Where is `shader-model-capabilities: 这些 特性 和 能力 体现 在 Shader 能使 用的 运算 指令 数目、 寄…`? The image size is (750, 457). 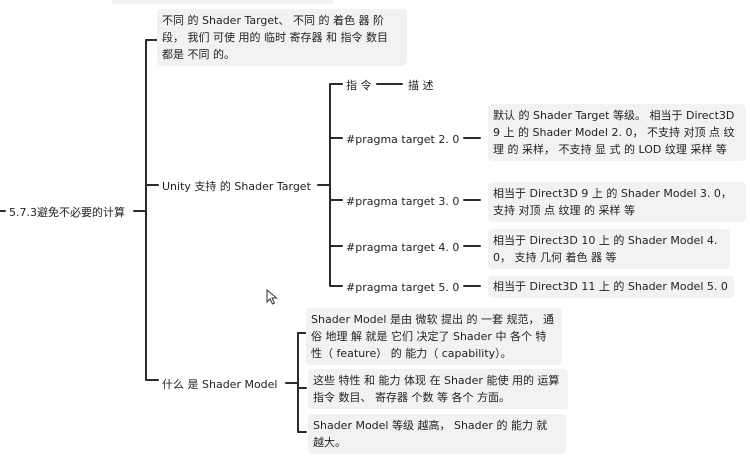 shader-model-capabilities: 这些 特性 和 能力 体现 在 Shader 能使 用的 运算 指令 数目、 寄… is located at coordinates (438, 389).